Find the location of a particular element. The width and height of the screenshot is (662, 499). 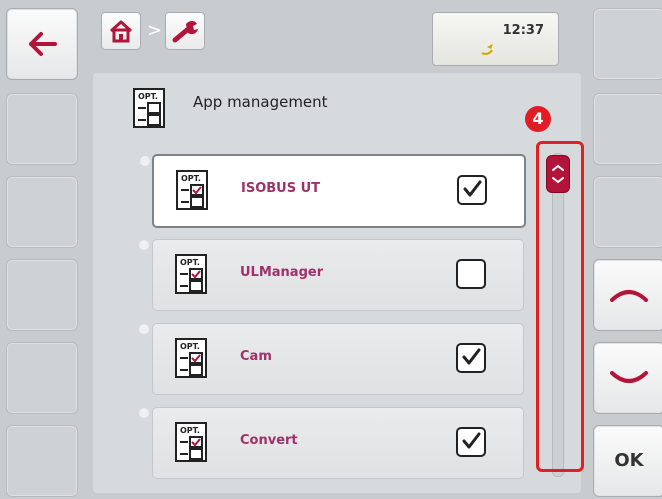

satellite-icon is located at coordinates (487, 49).